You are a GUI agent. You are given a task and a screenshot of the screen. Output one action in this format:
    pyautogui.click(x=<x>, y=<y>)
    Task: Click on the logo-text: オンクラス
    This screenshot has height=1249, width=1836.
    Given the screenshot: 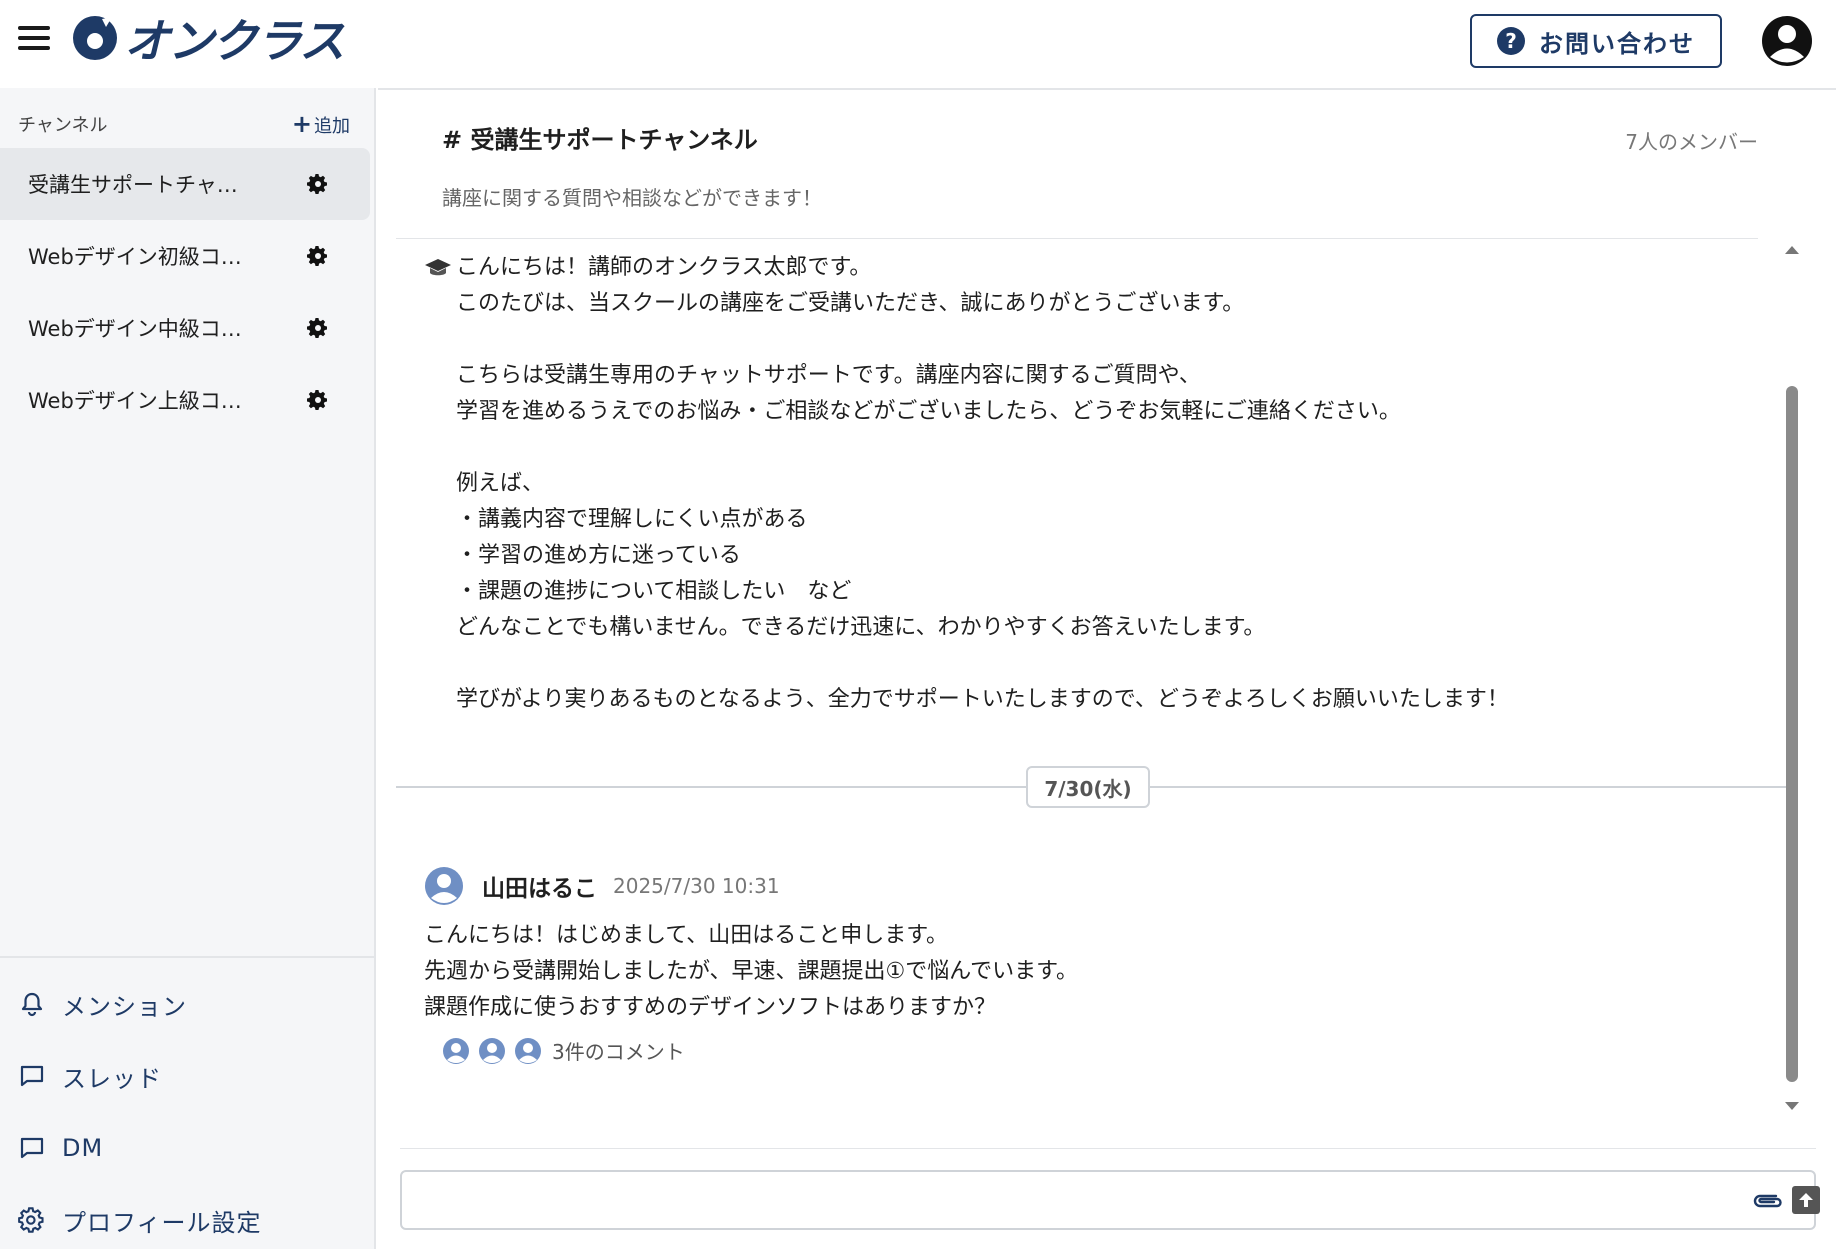 What is the action you would take?
    pyautogui.click(x=234, y=41)
    